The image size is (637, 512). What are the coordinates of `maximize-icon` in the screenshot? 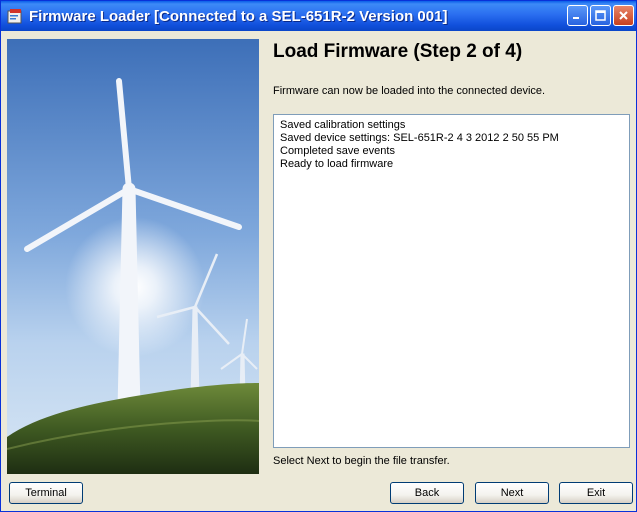 It's located at (600, 15).